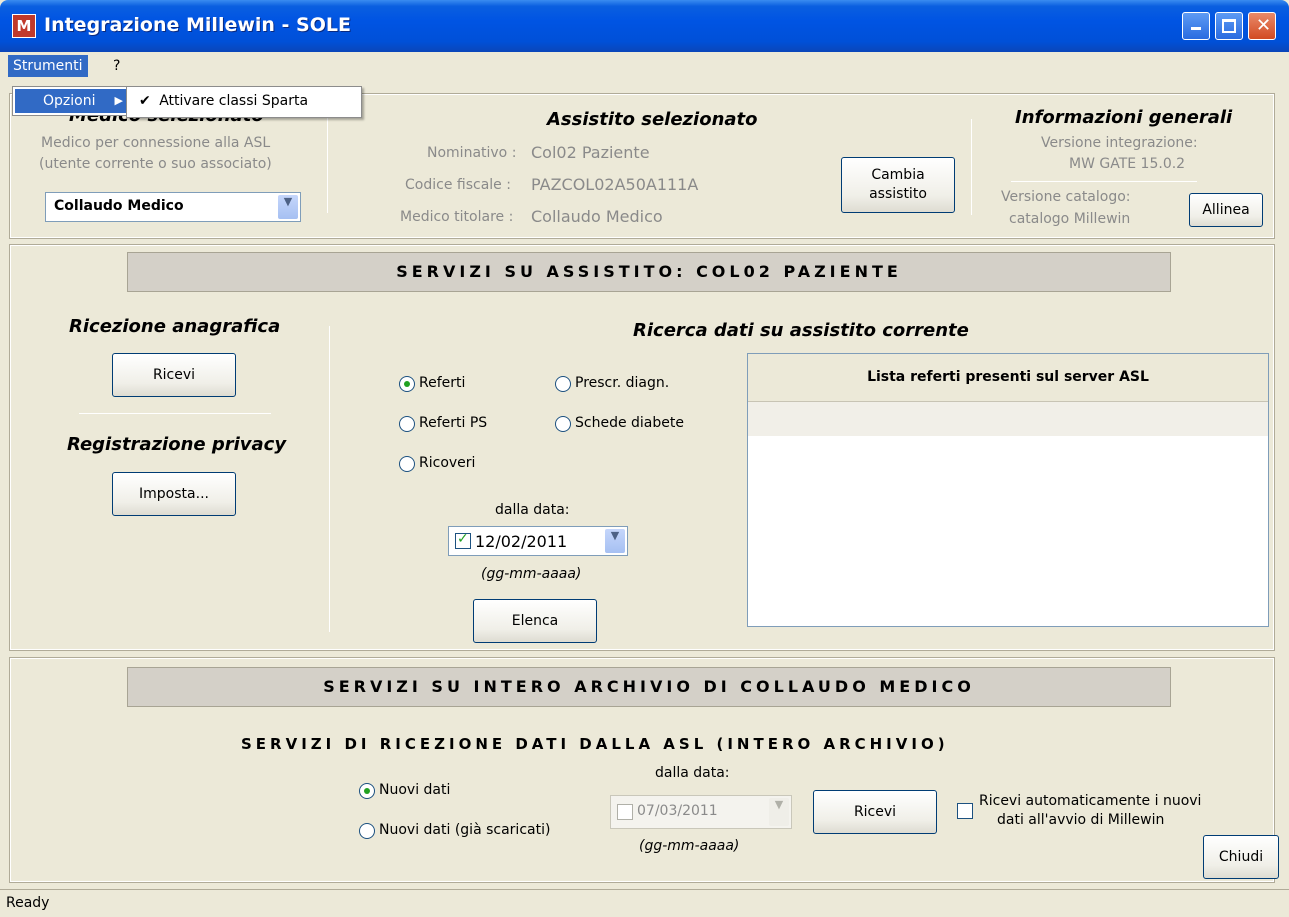  I want to click on ricevi-auto-line2: dati all'avvio di Millewin, so click(1081, 820).